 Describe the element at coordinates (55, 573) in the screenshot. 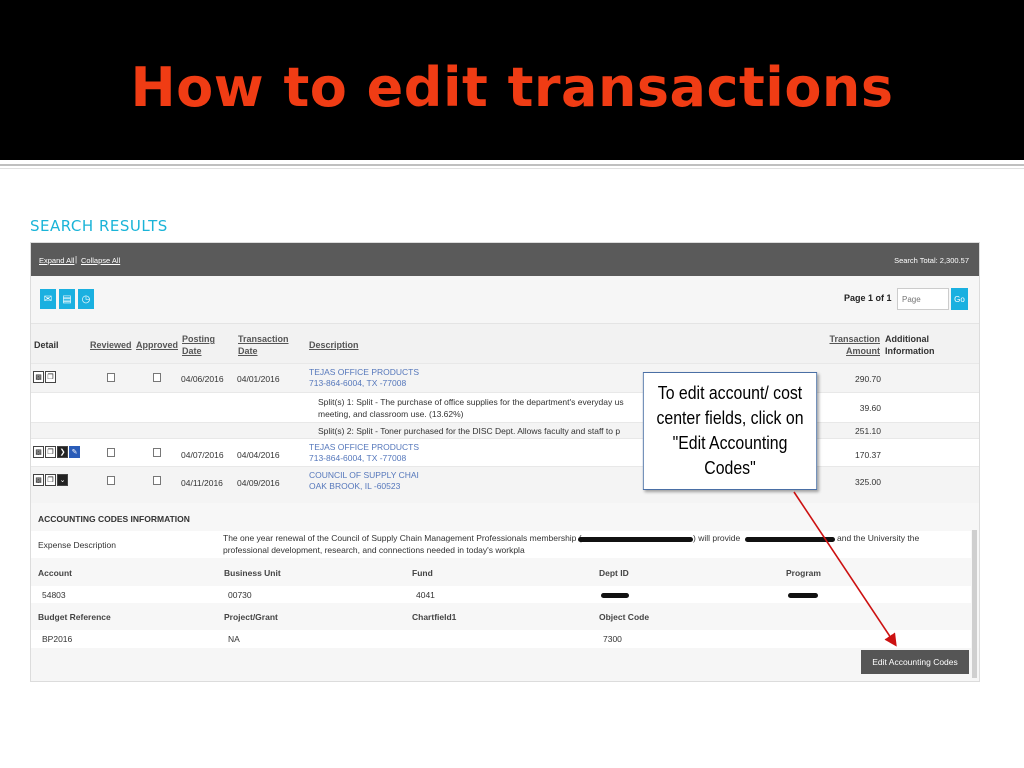

I see `account-label: Account` at that location.